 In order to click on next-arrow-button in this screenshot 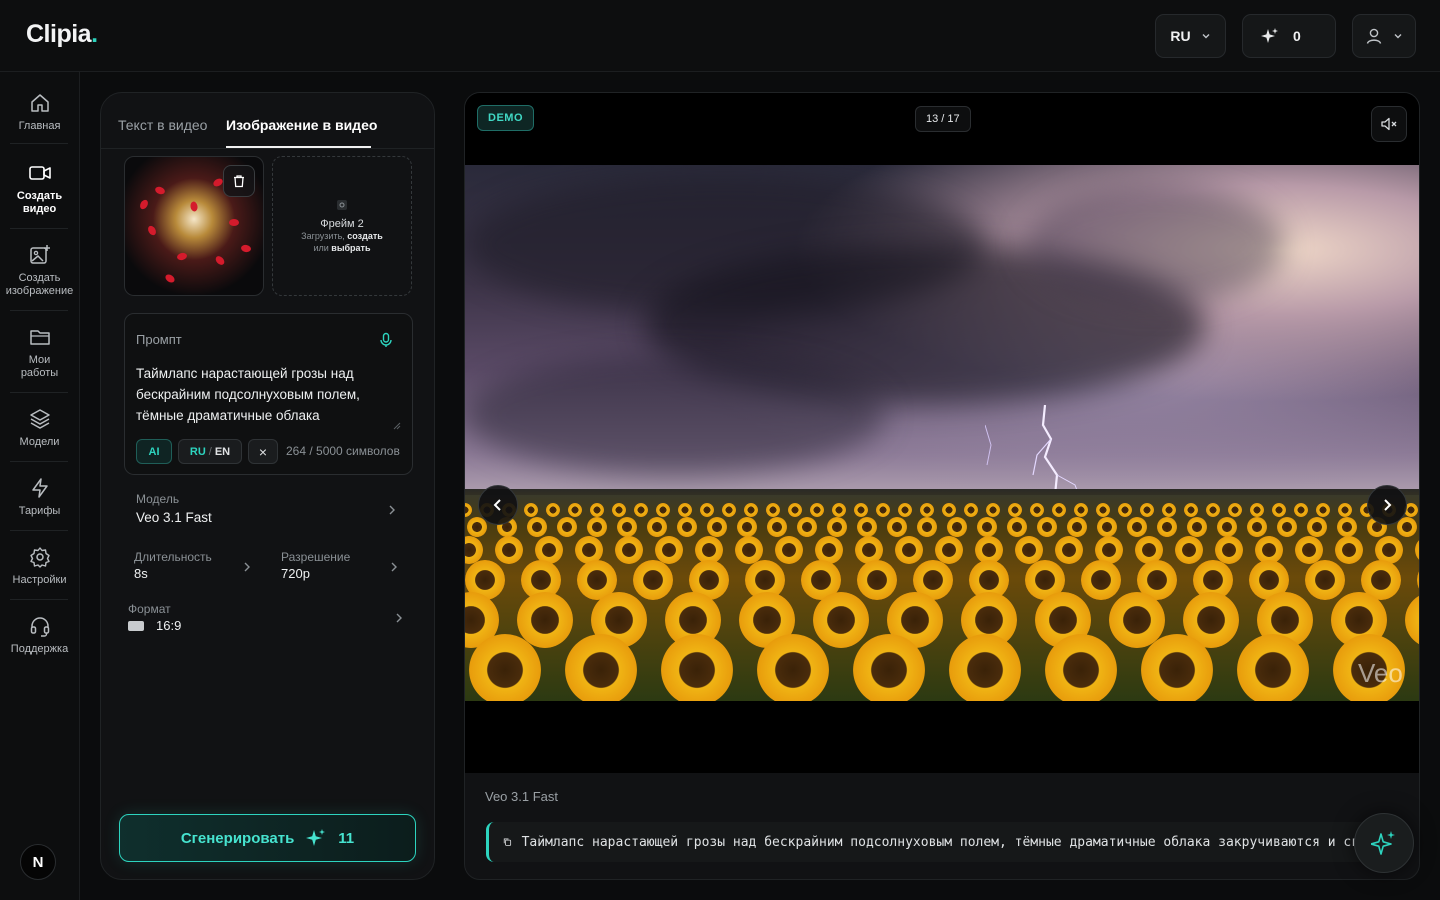, I will do `click(1387, 505)`.